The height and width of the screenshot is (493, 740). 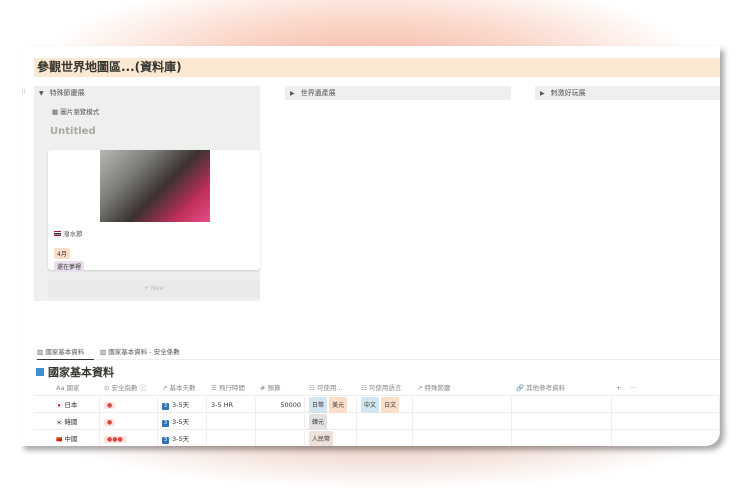 I want to click on language-tag: 中文, so click(x=370, y=405).